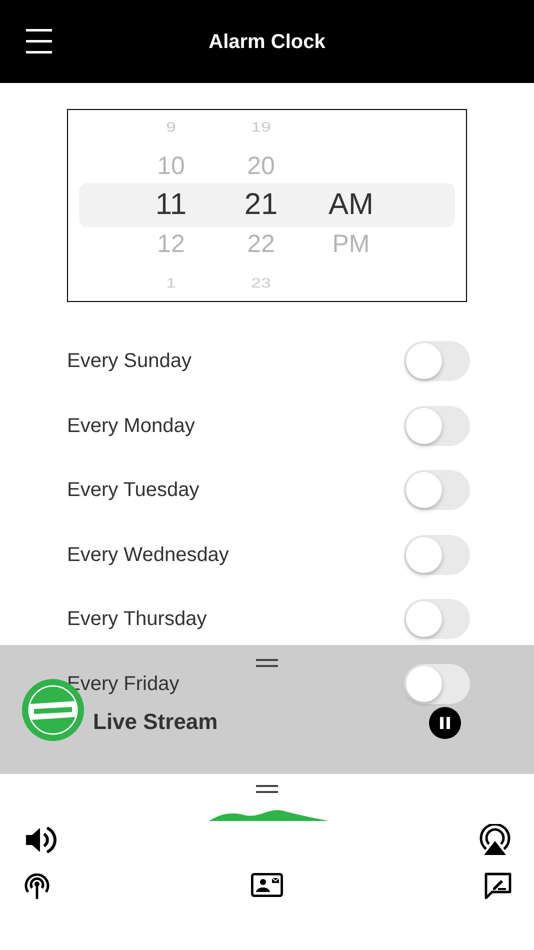  Describe the element at coordinates (267, 42) in the screenshot. I see `page-title: Alarm Clock` at that location.